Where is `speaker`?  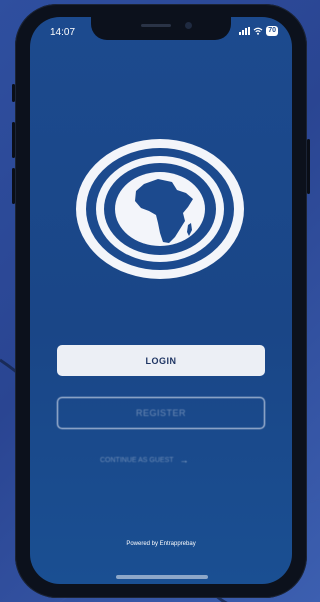
speaker is located at coordinates (156, 25).